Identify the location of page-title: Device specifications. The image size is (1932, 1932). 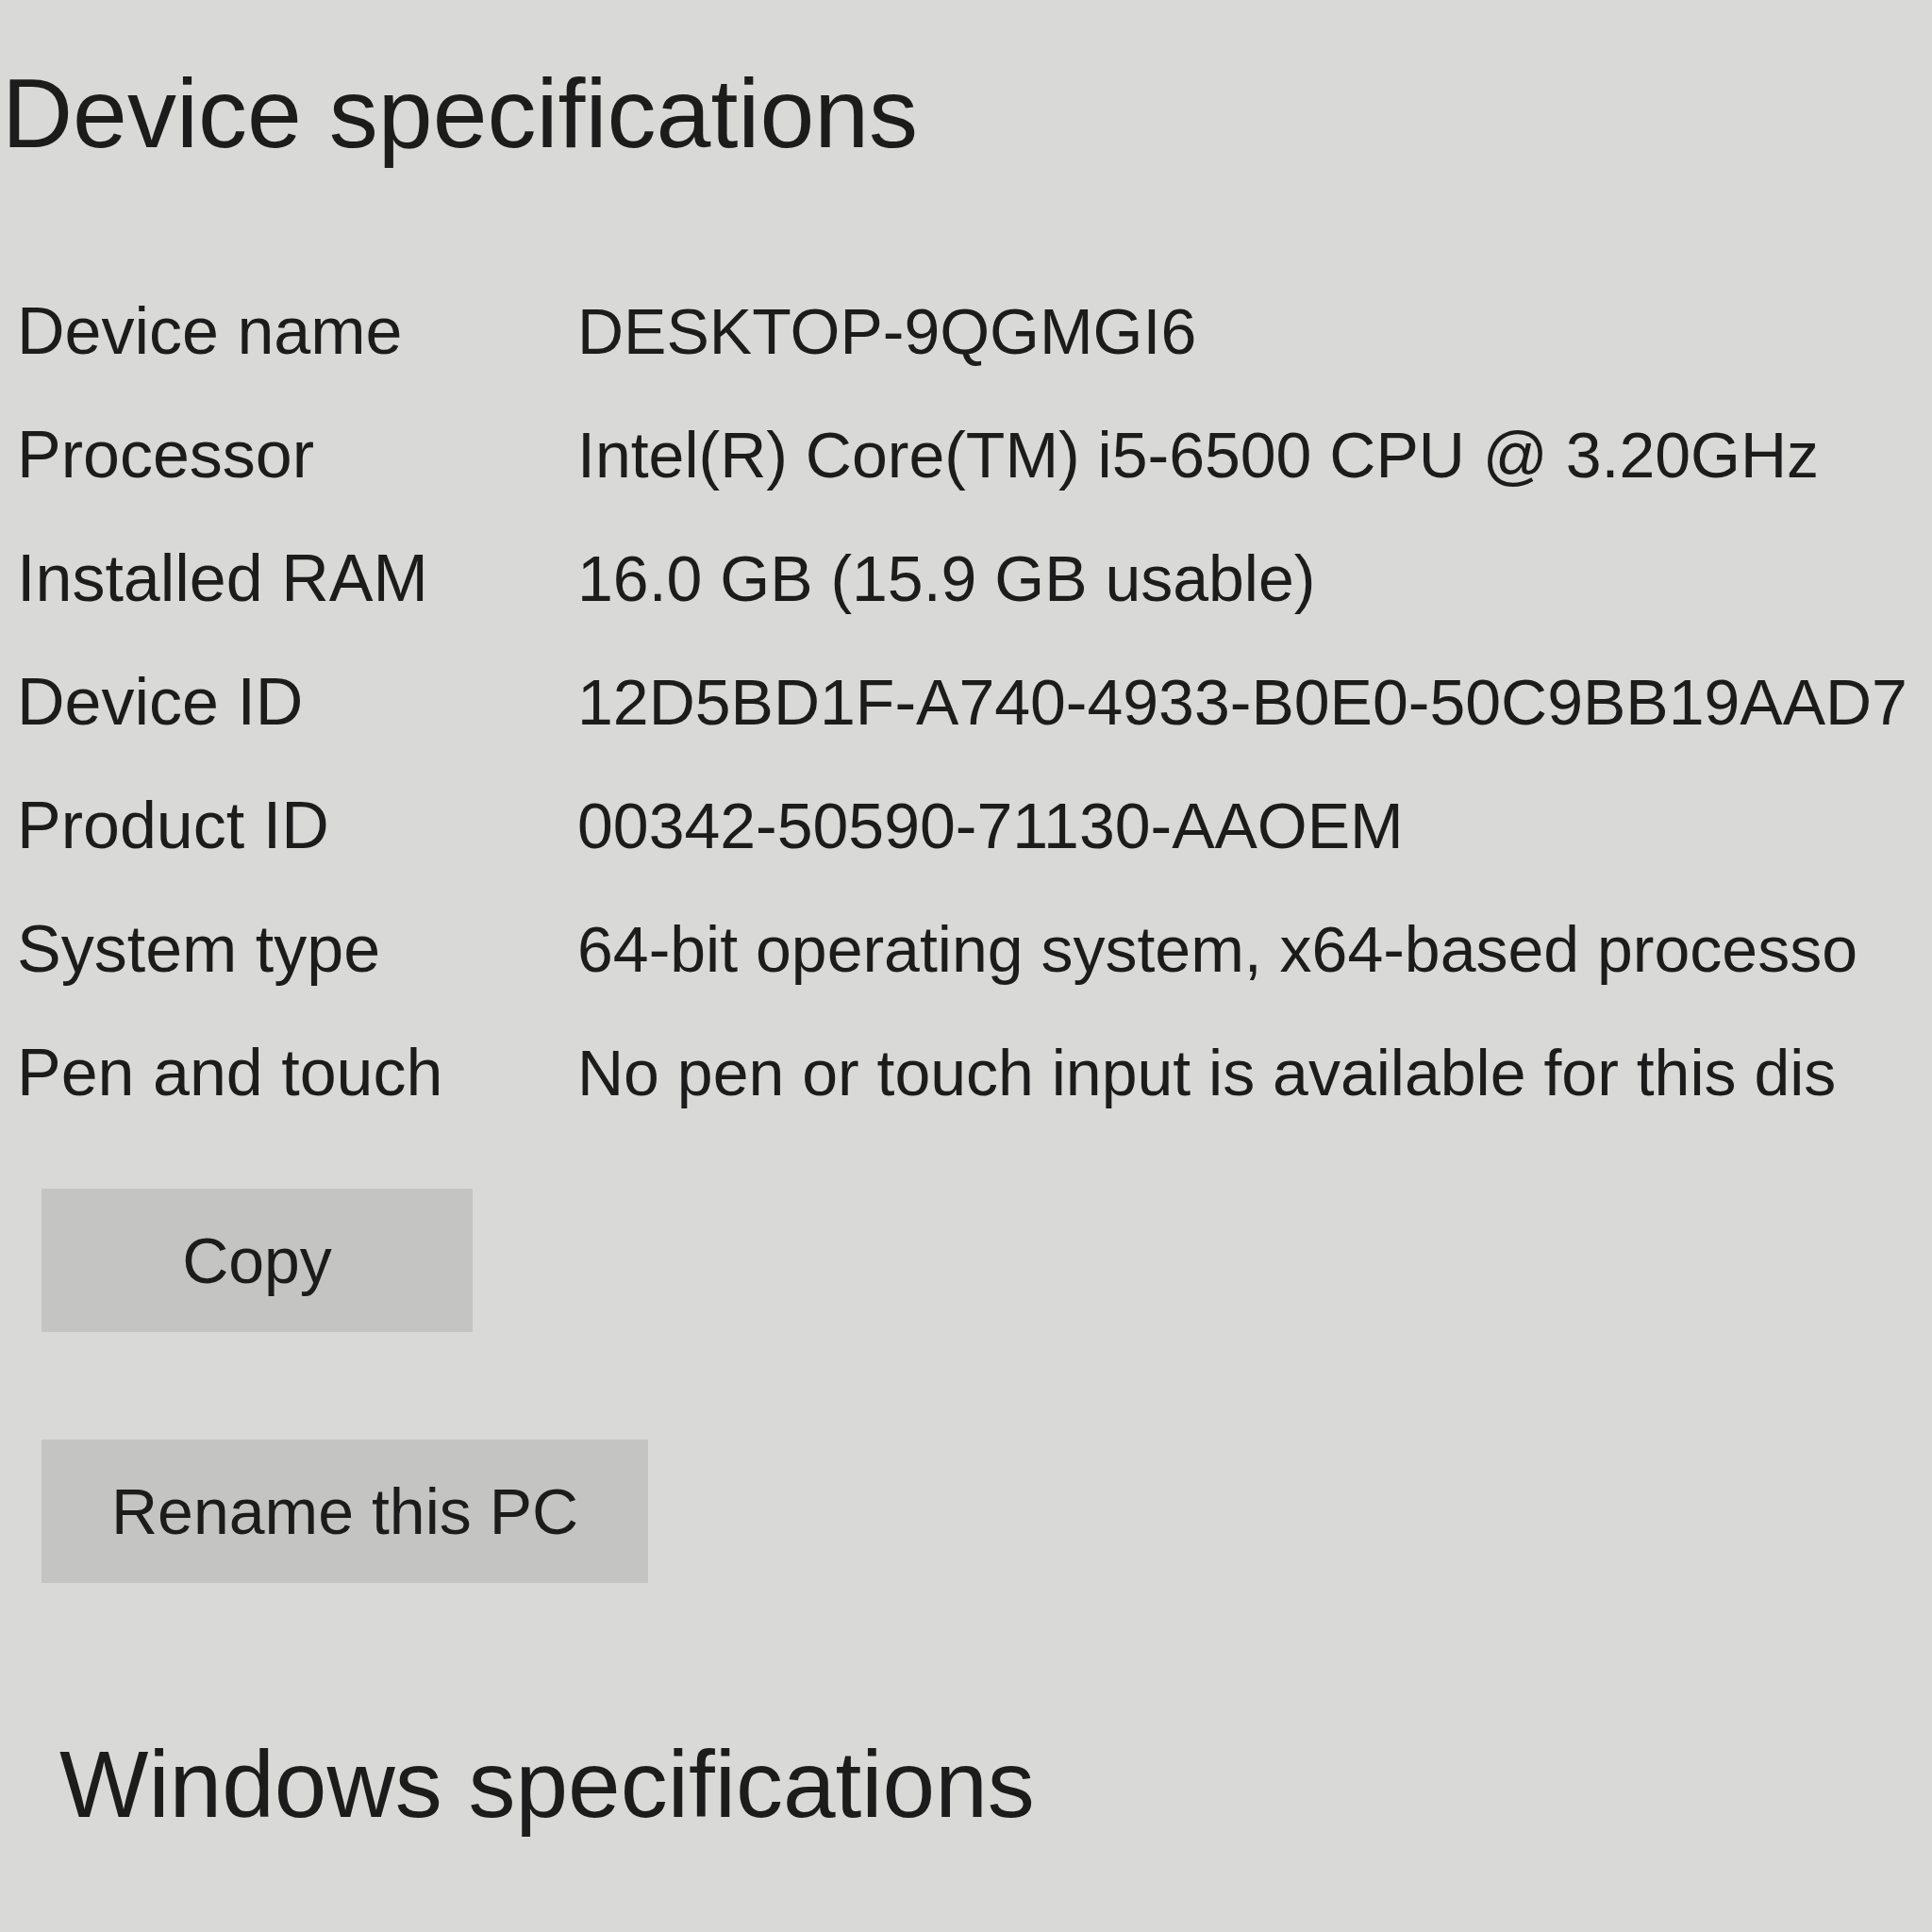
(461, 114).